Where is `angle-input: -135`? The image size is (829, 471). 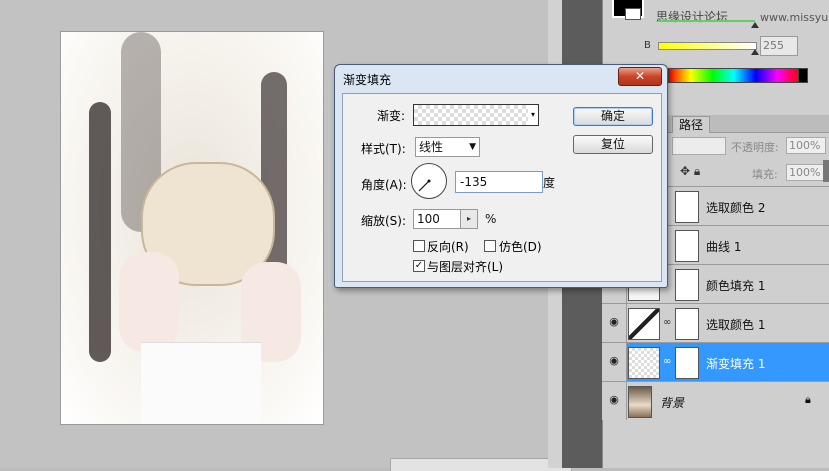 angle-input: -135 is located at coordinates (499, 182).